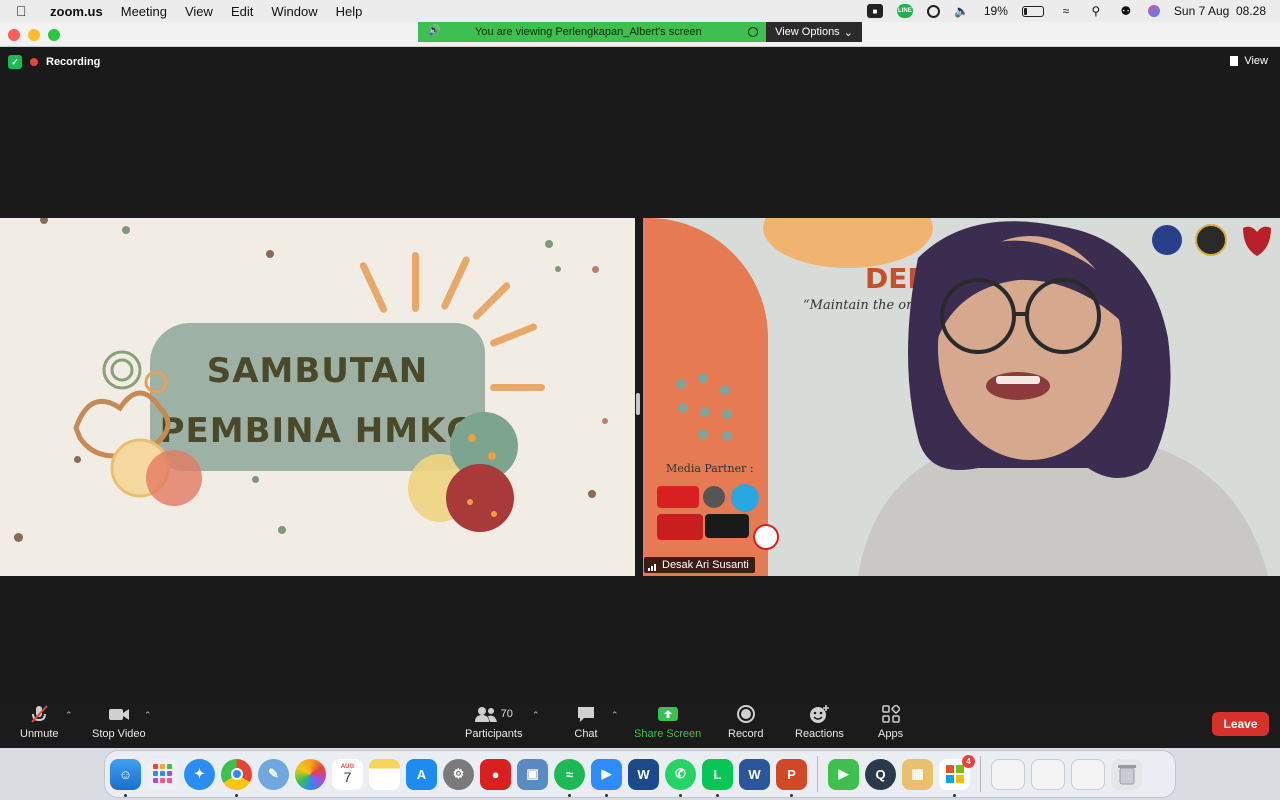  Describe the element at coordinates (1153, 11) in the screenshot. I see `siri-icon` at that location.